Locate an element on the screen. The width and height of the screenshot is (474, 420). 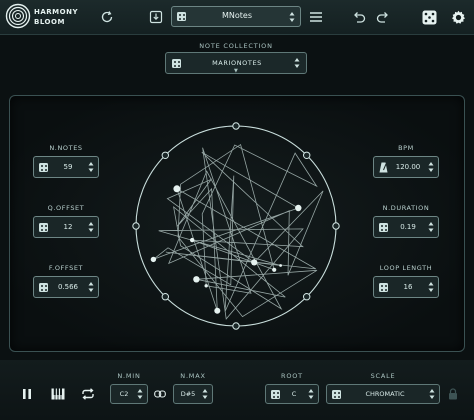
lock-button is located at coordinates (453, 394).